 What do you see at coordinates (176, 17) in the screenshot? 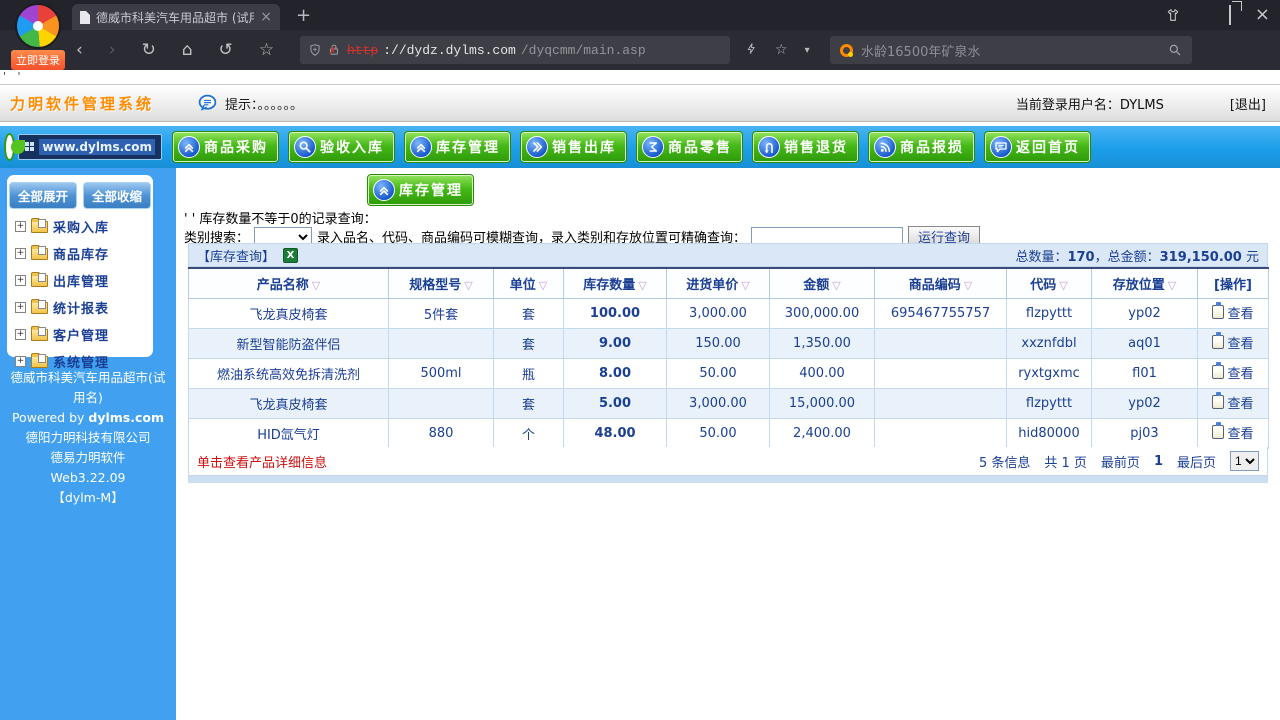
I see `browser-tab: 德威市科美汽车用品超市 (试用 ×` at bounding box center [176, 17].